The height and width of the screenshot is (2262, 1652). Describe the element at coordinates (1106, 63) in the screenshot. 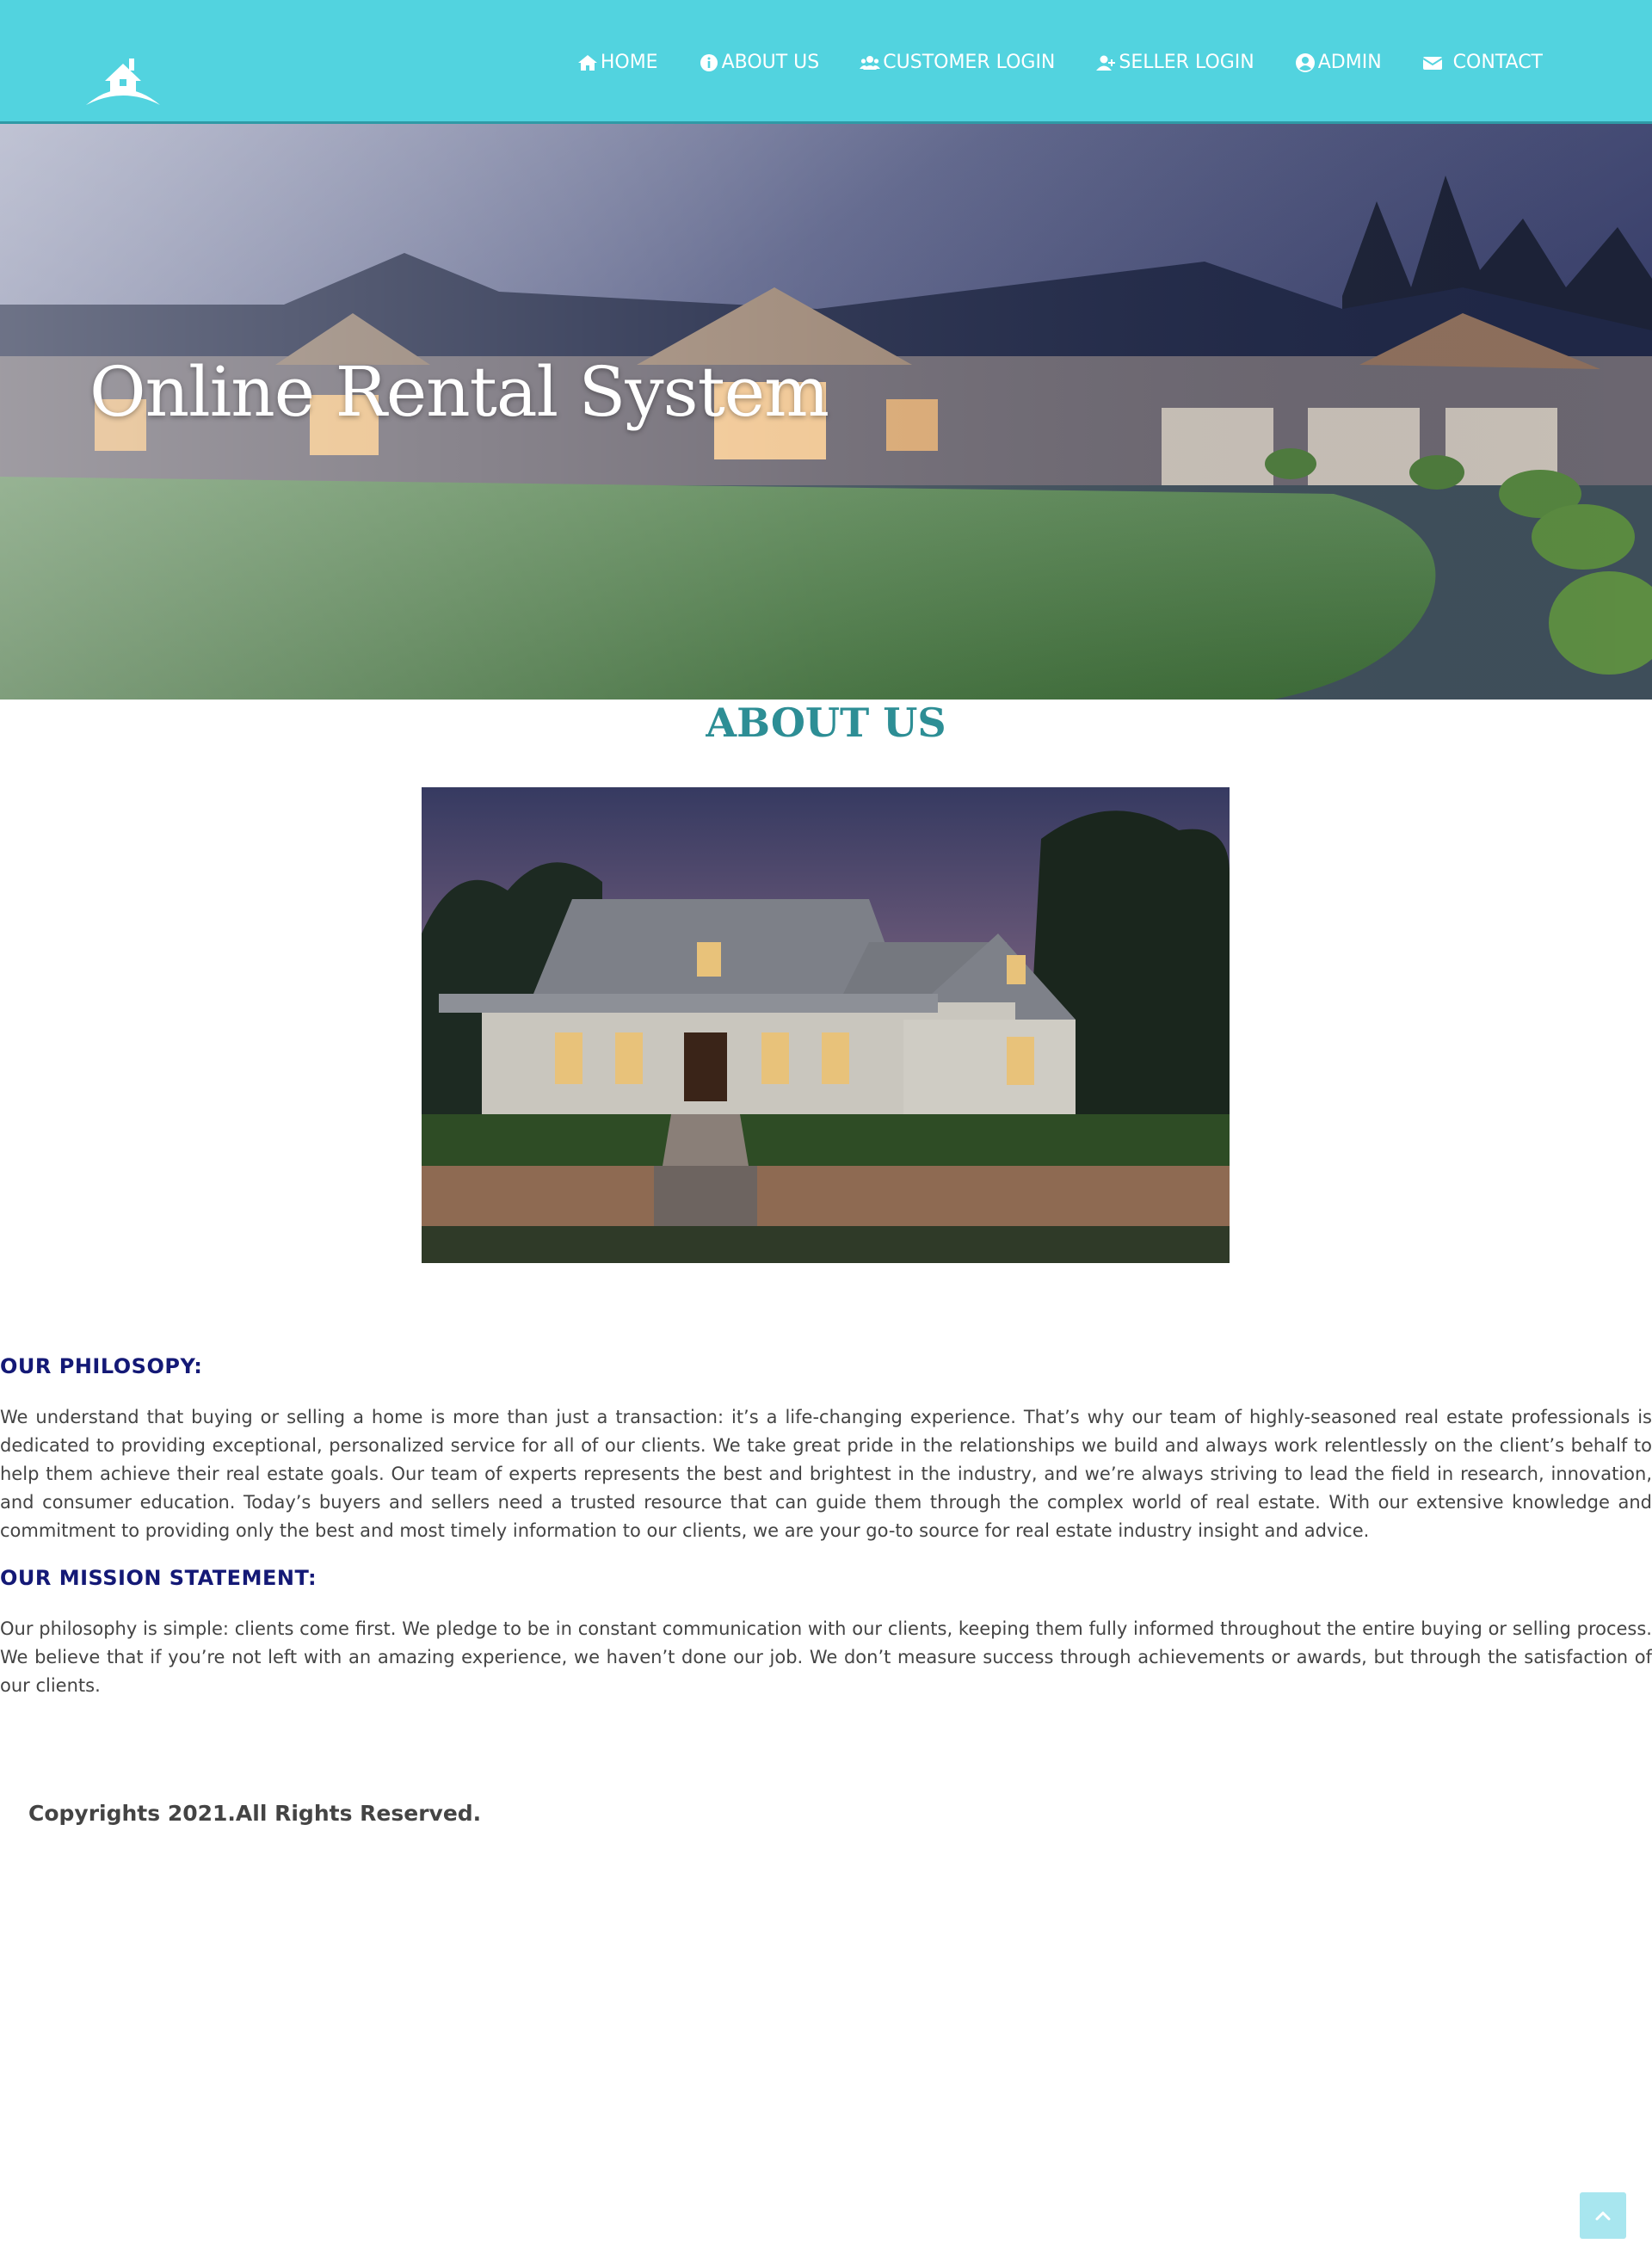

I see `user-plus-icon` at that location.